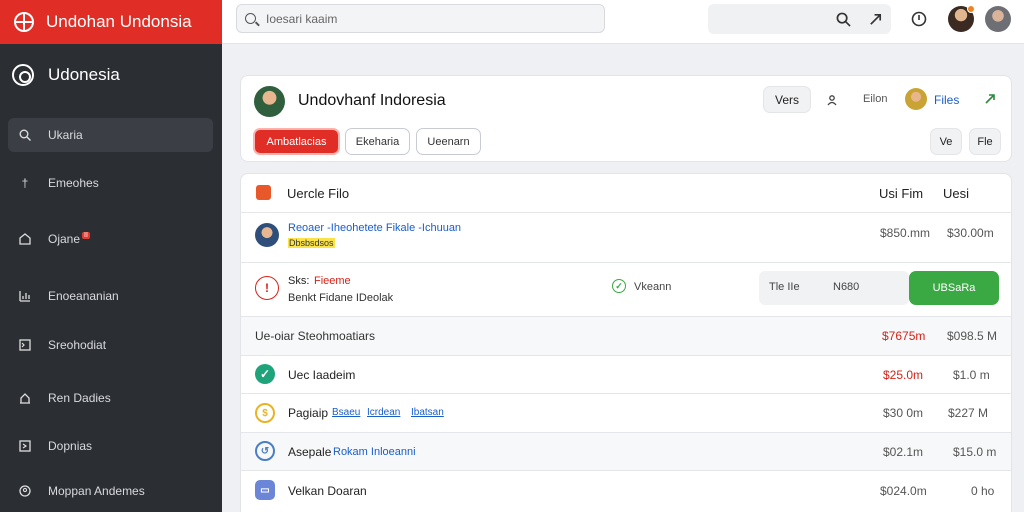 This screenshot has width=1024, height=512. What do you see at coordinates (77, 345) in the screenshot?
I see `sidebar-item-label: Sreohodiat` at bounding box center [77, 345].